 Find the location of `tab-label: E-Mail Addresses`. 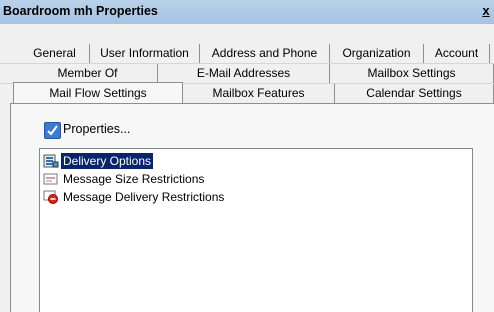

tab-label: E-Mail Addresses is located at coordinates (243, 73).